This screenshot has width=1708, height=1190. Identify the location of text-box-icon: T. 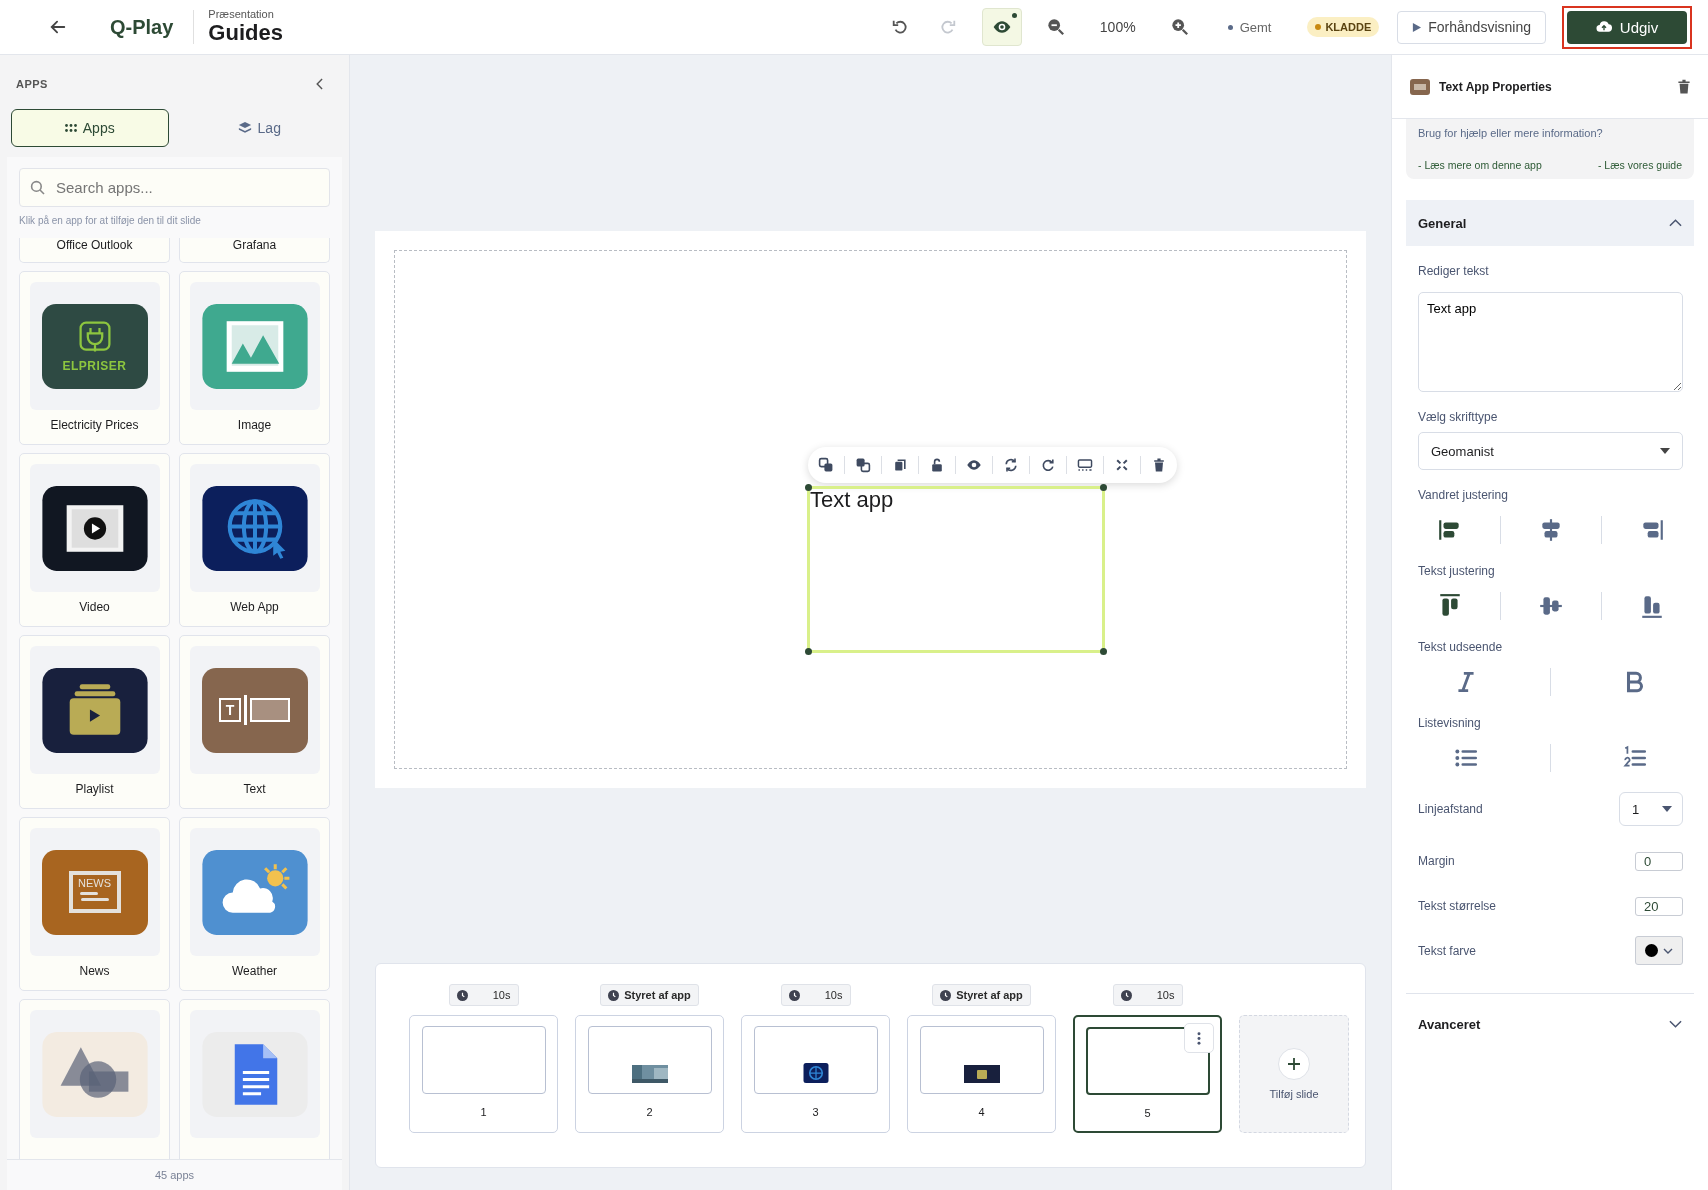
(254, 710).